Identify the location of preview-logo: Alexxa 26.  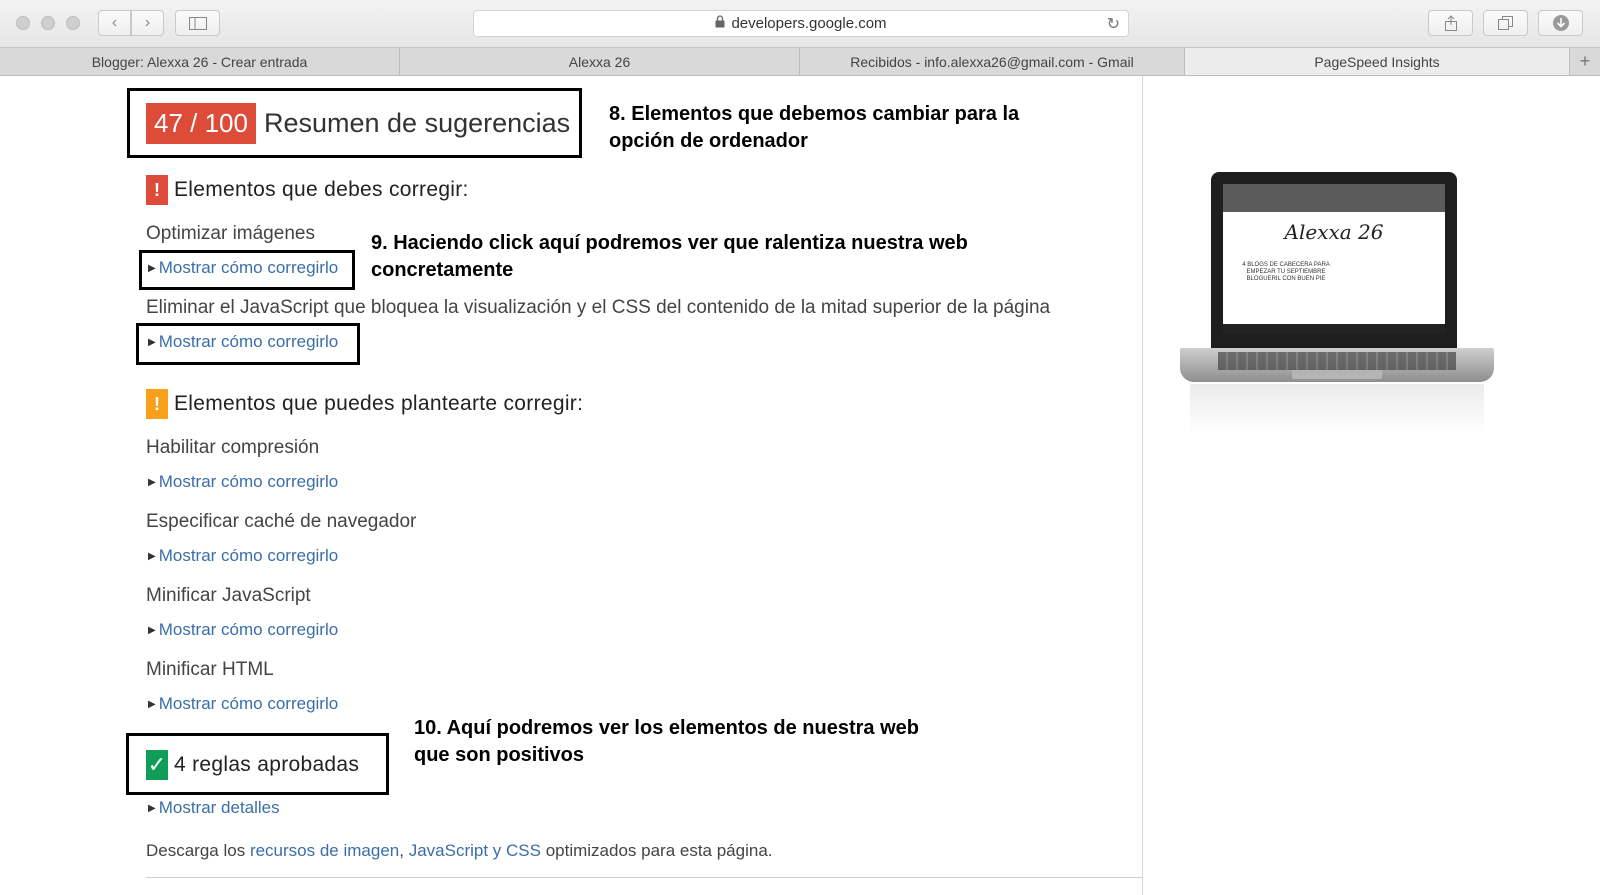
(1334, 232).